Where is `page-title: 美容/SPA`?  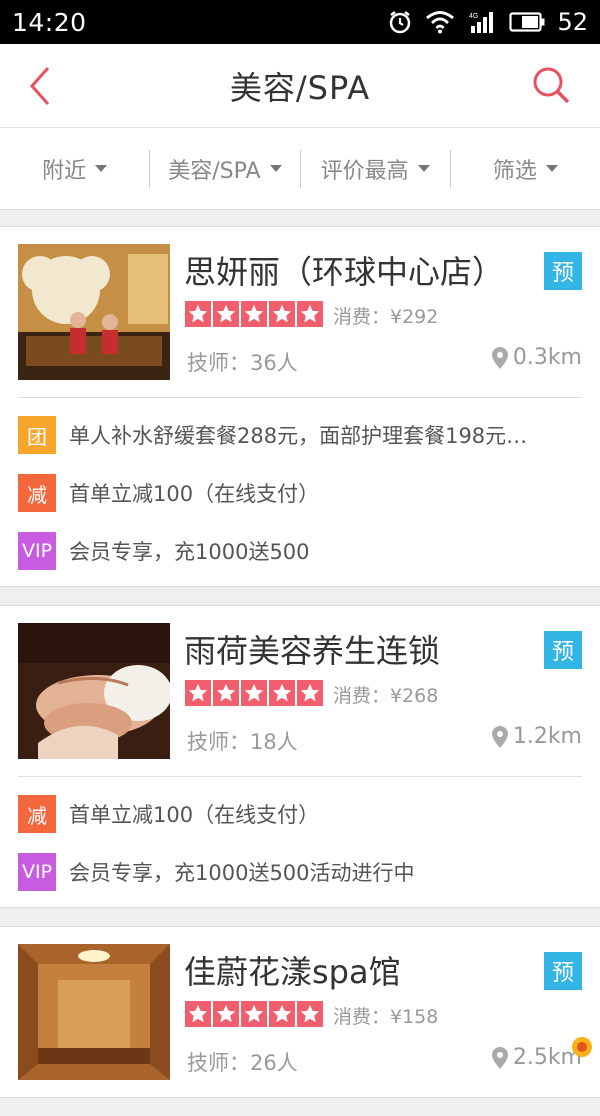
page-title: 美容/SPA is located at coordinates (300, 86).